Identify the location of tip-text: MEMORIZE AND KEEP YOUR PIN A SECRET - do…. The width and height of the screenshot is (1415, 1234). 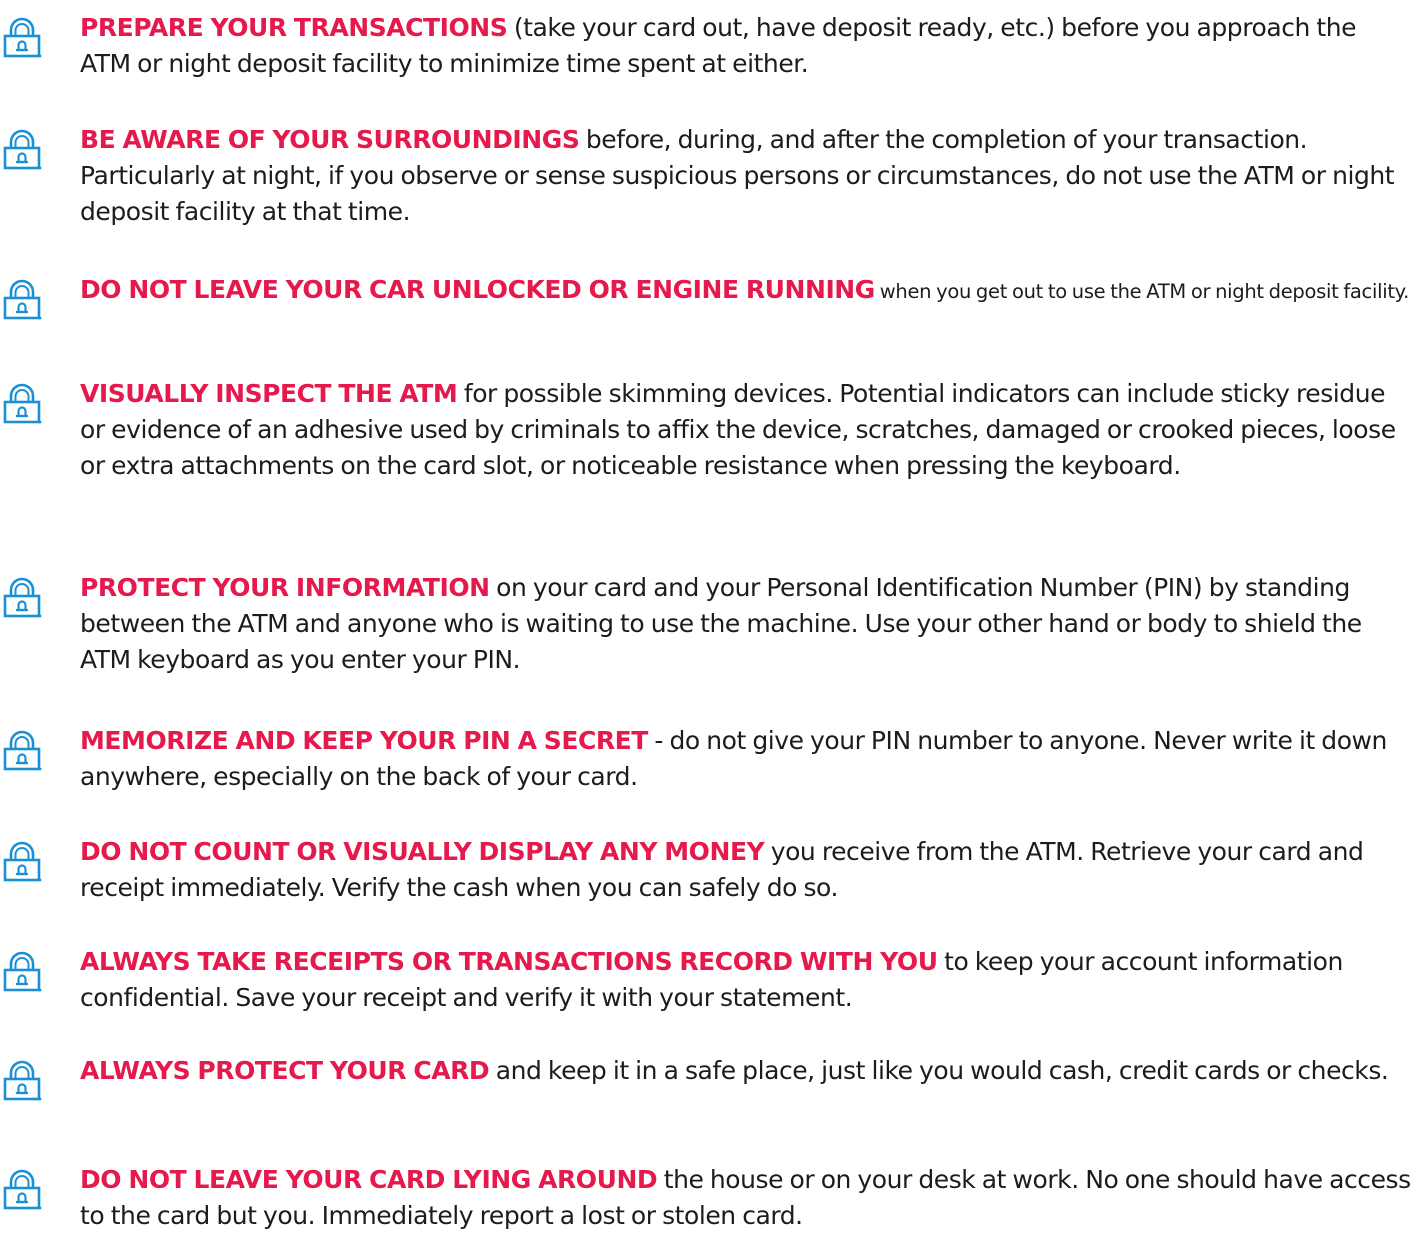
(745, 759).